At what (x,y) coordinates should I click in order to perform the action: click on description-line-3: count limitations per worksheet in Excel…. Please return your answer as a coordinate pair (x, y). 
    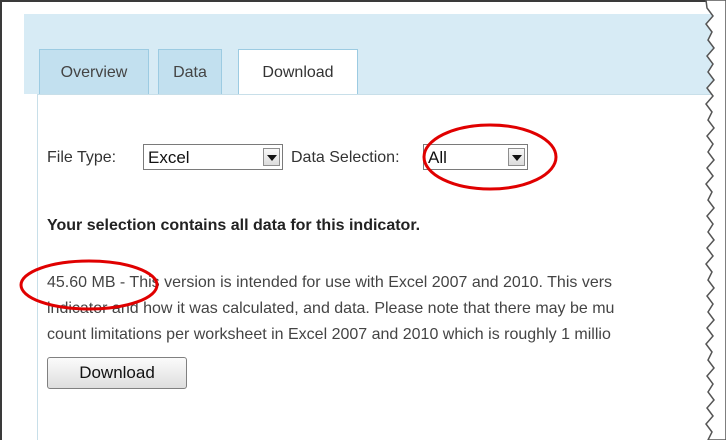
    Looking at the image, I should click on (329, 334).